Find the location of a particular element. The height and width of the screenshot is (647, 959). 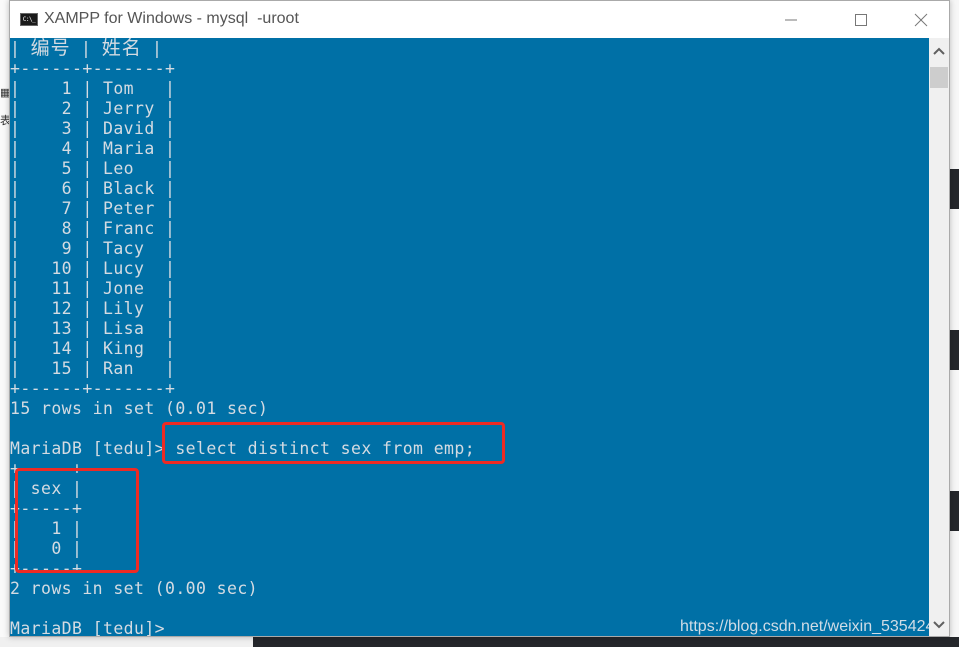

final-prompt: MariaDB [tedu]> is located at coordinates (87, 627).